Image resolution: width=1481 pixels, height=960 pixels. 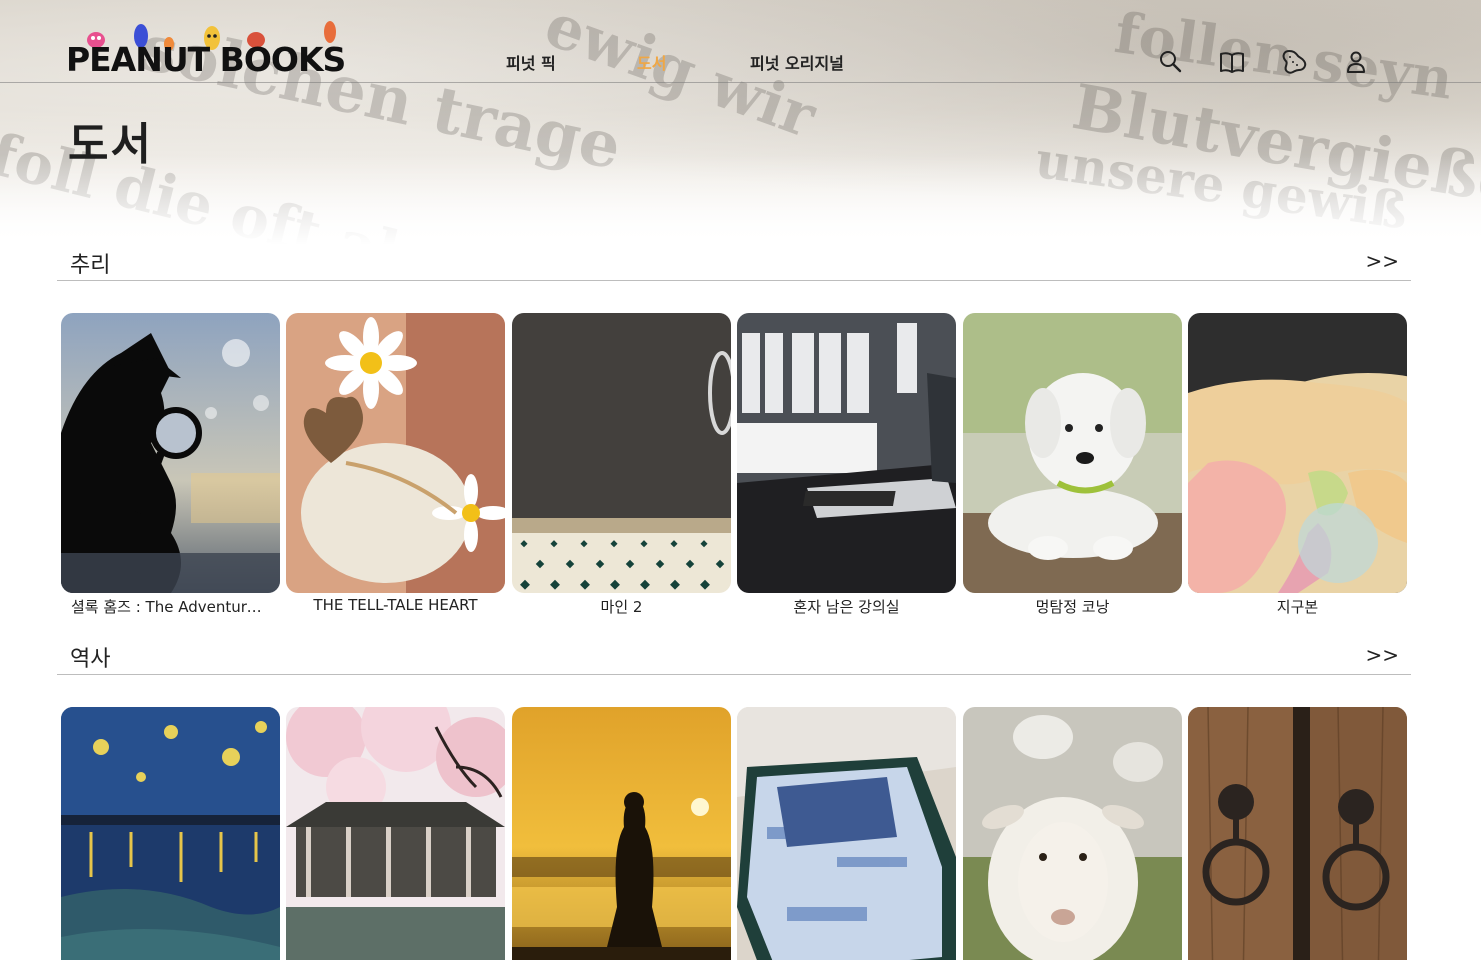 What do you see at coordinates (1072, 607) in the screenshot?
I see `book-title: 멍탐정 코낭` at bounding box center [1072, 607].